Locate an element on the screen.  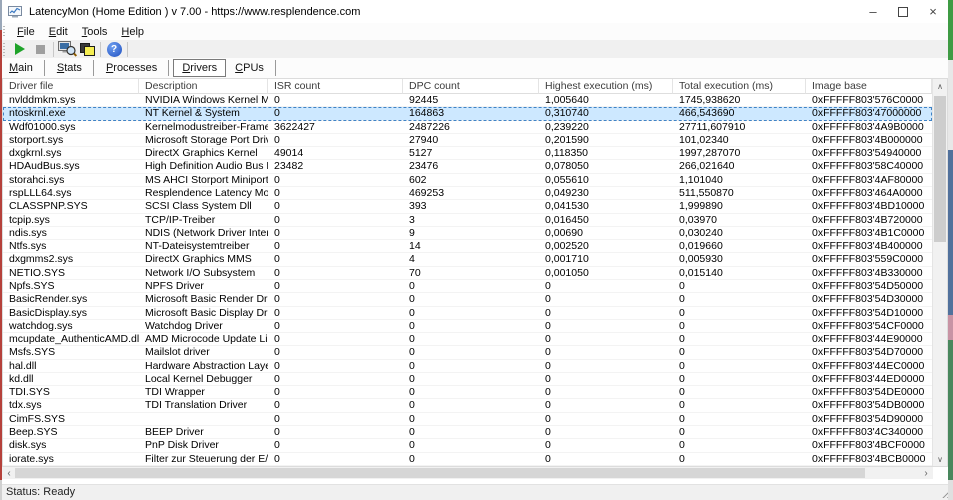
close-button: × is located at coordinates (933, 11).